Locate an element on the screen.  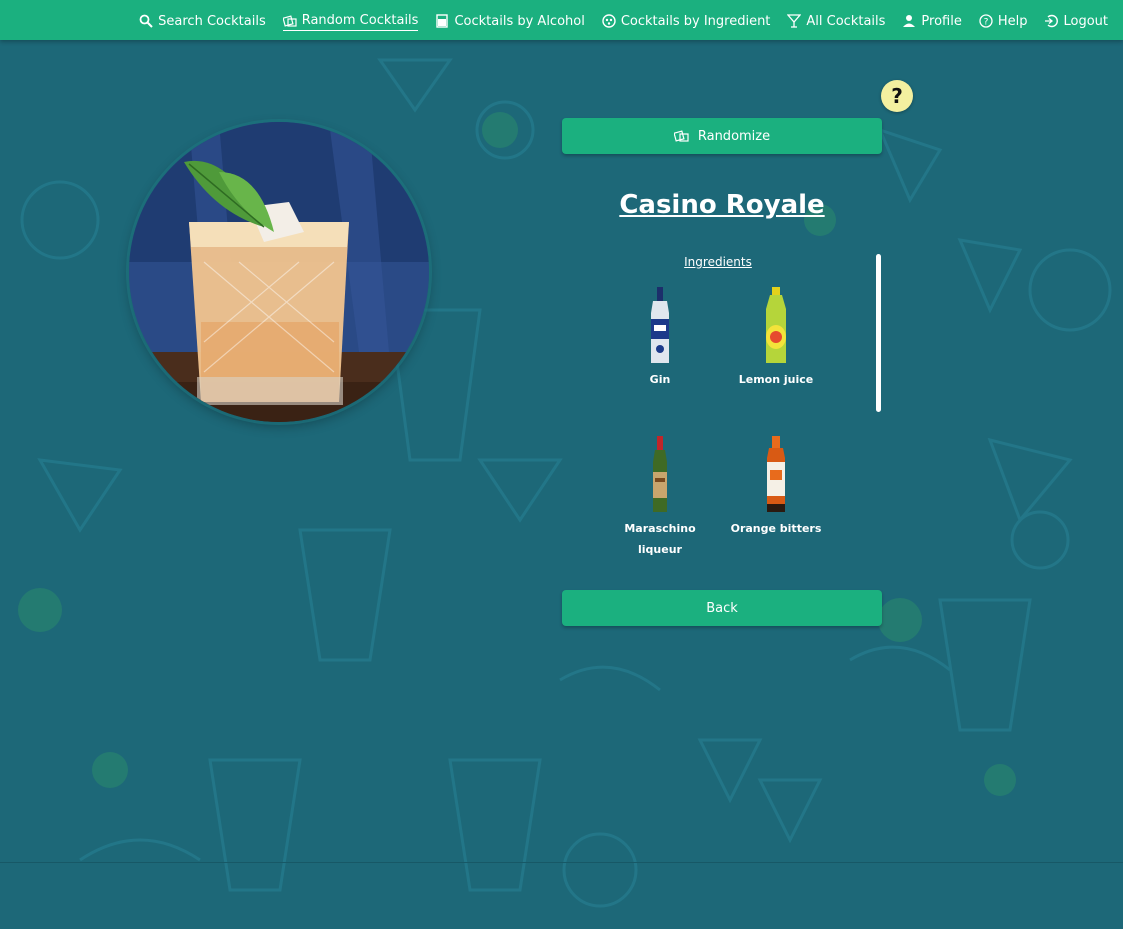
back-button: Back is located at coordinates (722, 608).